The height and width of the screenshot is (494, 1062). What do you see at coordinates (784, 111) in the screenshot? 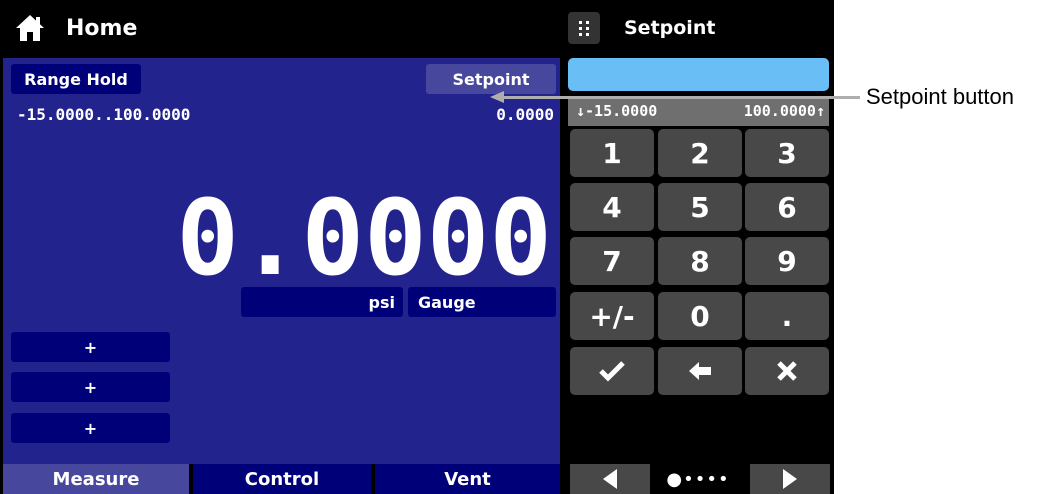
I see `max-label: 100.0000↑` at bounding box center [784, 111].